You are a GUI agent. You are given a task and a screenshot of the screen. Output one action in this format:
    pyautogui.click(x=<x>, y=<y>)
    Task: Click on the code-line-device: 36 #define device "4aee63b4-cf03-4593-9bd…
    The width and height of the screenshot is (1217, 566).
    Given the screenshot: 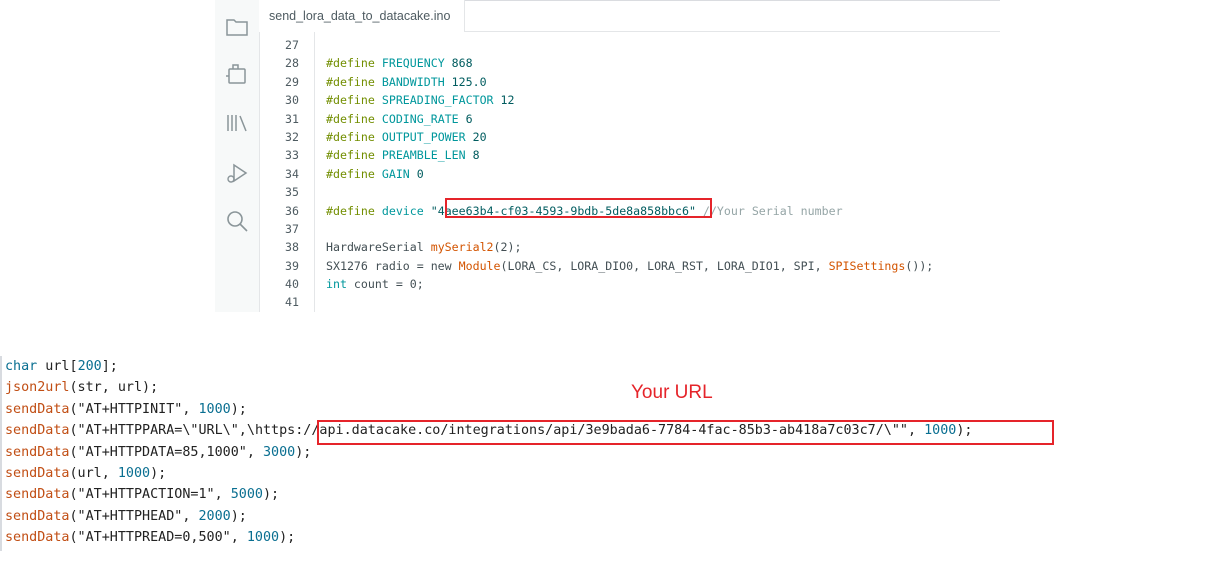 What is the action you would take?
    pyautogui.click(x=564, y=210)
    